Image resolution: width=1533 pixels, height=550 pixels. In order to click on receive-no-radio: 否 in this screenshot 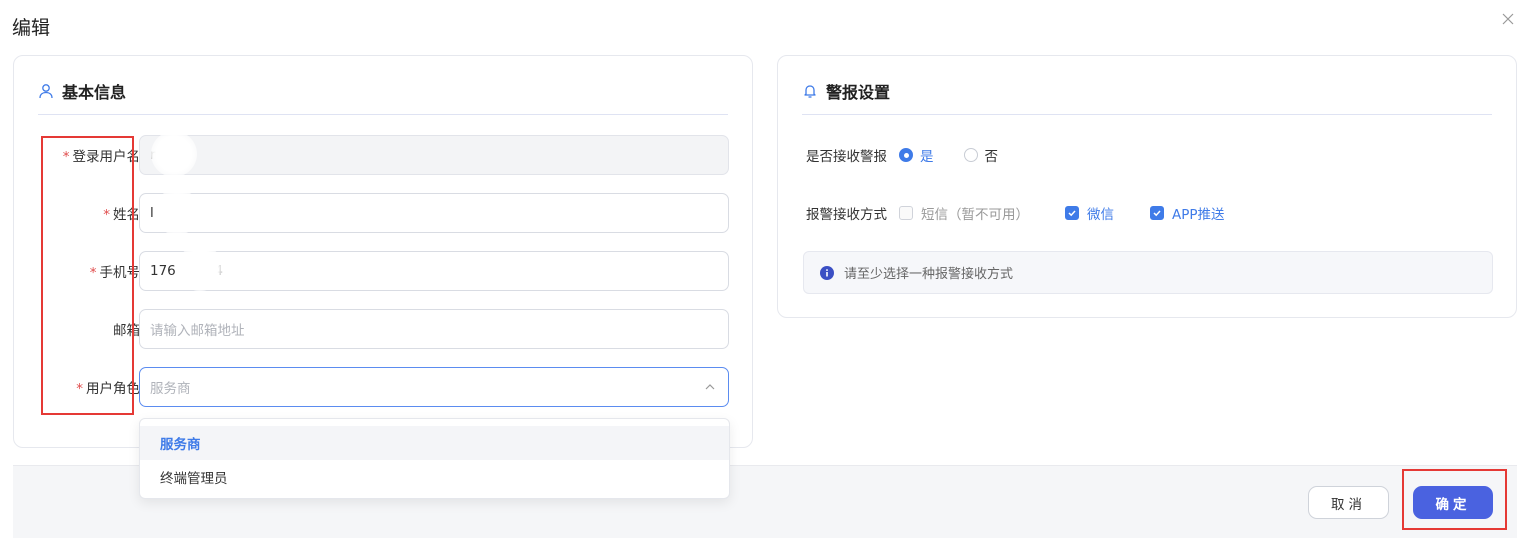, I will do `click(980, 155)`.